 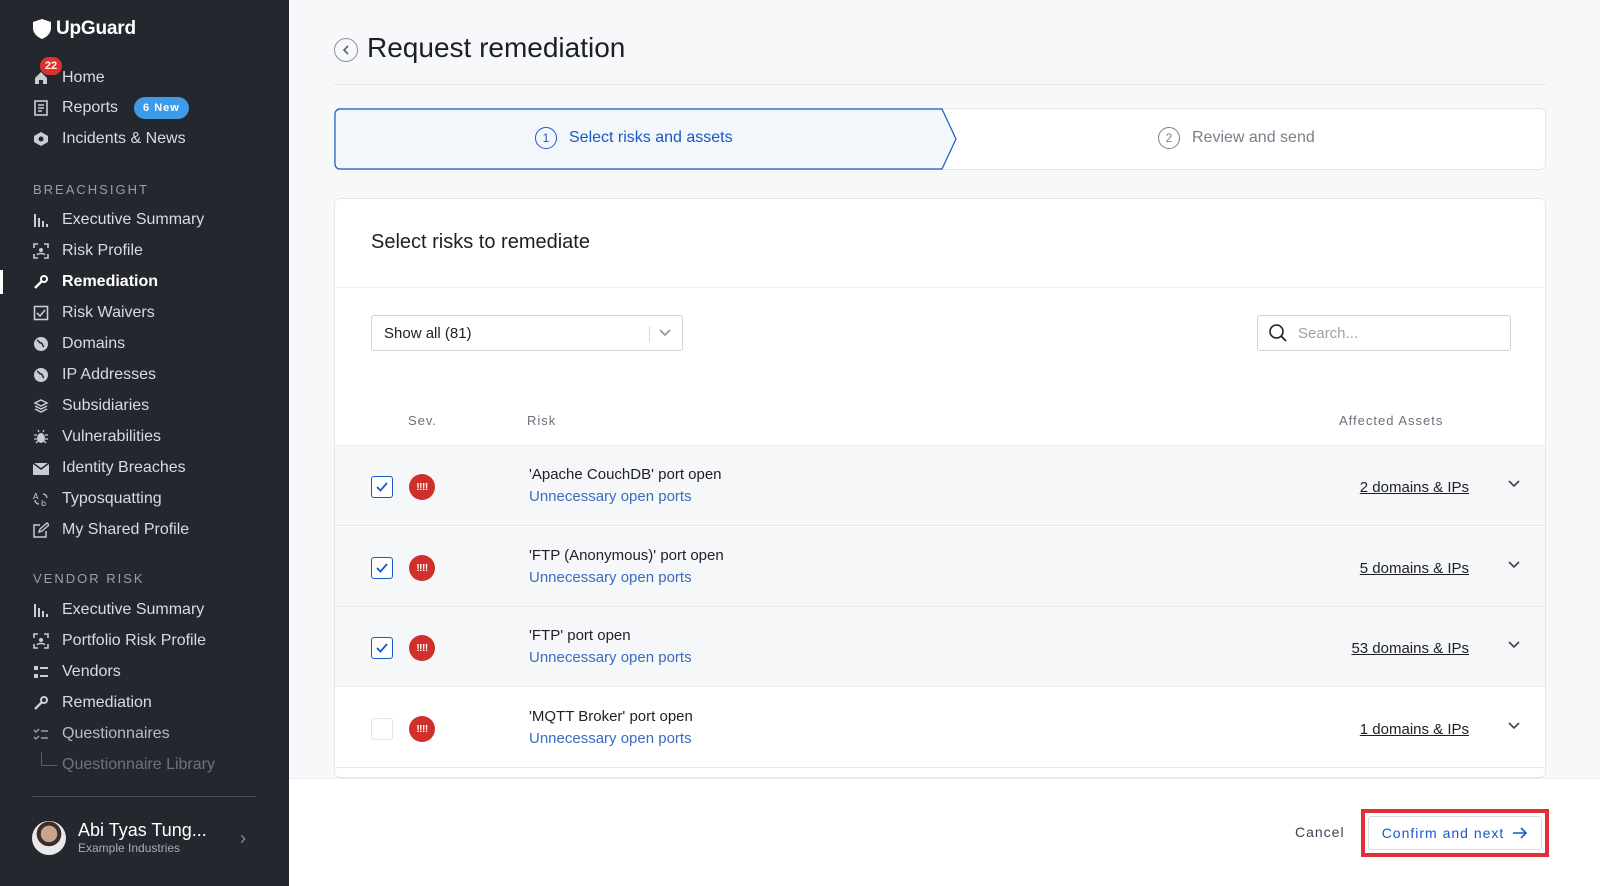 What do you see at coordinates (42, 29) in the screenshot?
I see `shield-logo-icon` at bounding box center [42, 29].